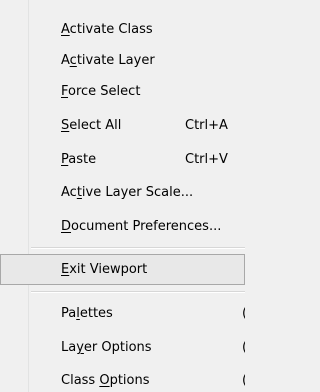 This screenshot has width=320, height=392. What do you see at coordinates (79, 159) in the screenshot?
I see `menu-item-label: Paste` at bounding box center [79, 159].